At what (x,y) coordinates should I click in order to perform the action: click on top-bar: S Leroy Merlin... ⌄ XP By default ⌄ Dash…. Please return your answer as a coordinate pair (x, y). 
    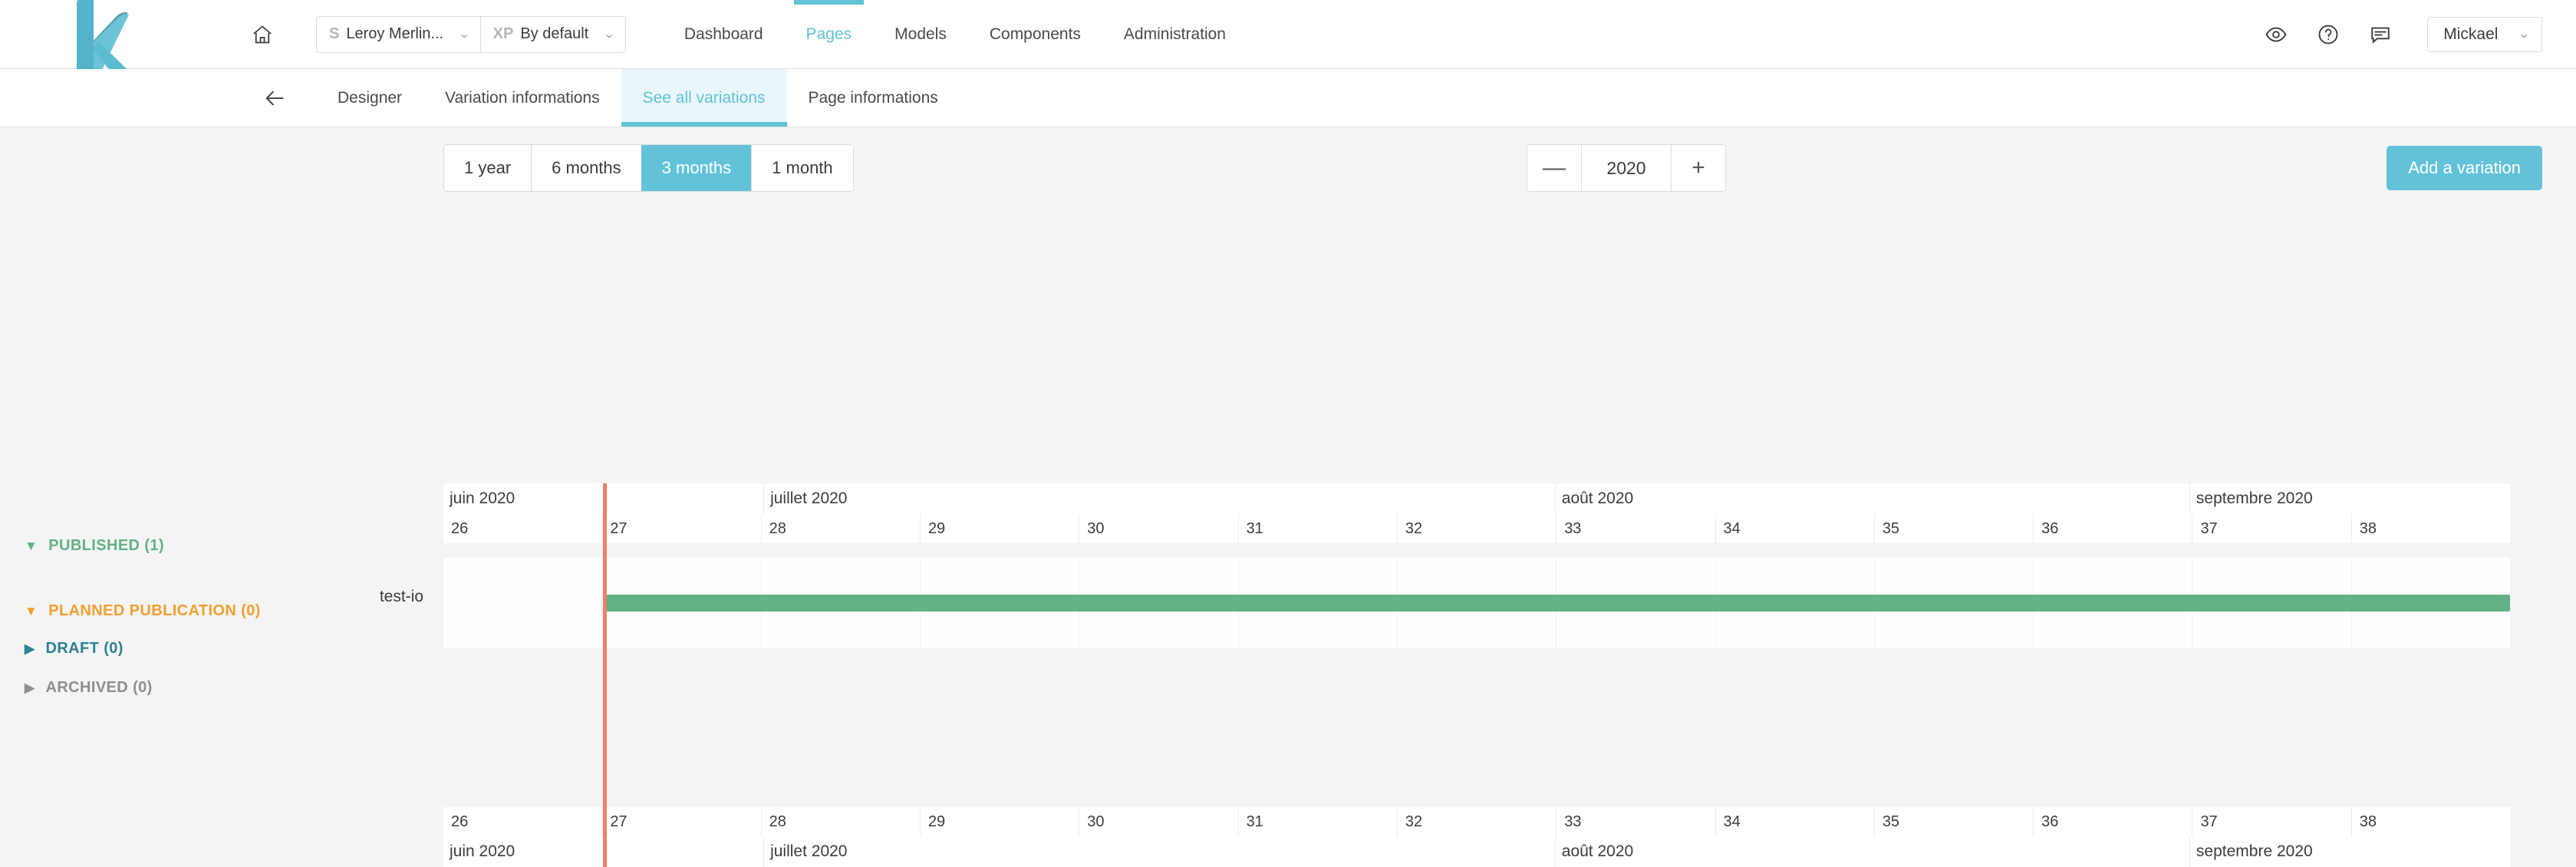
    Looking at the image, I should click on (1288, 36).